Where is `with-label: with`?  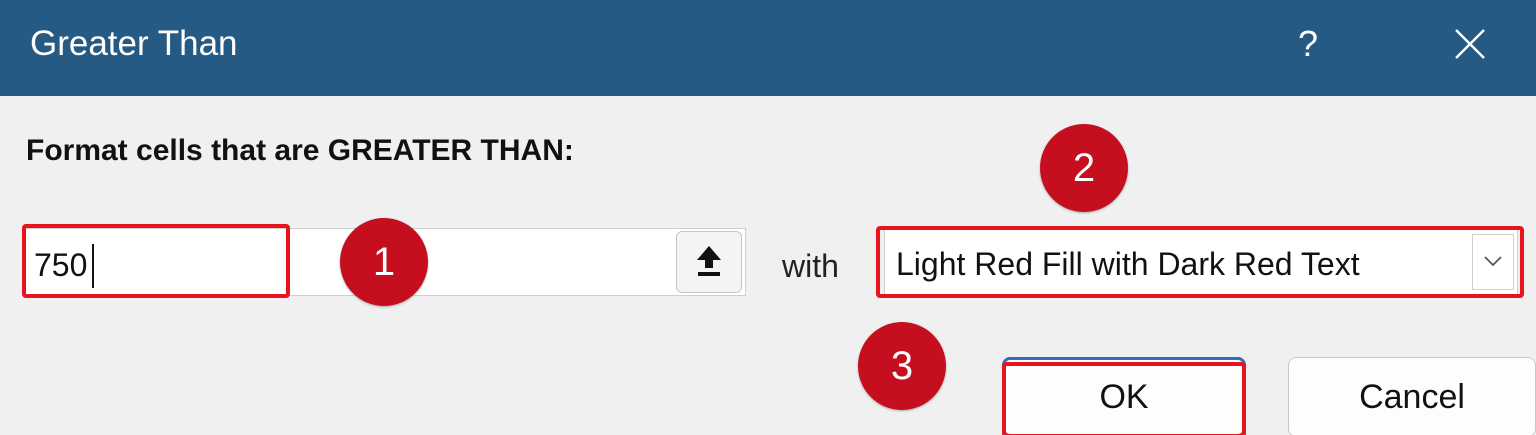
with-label: with is located at coordinates (810, 266).